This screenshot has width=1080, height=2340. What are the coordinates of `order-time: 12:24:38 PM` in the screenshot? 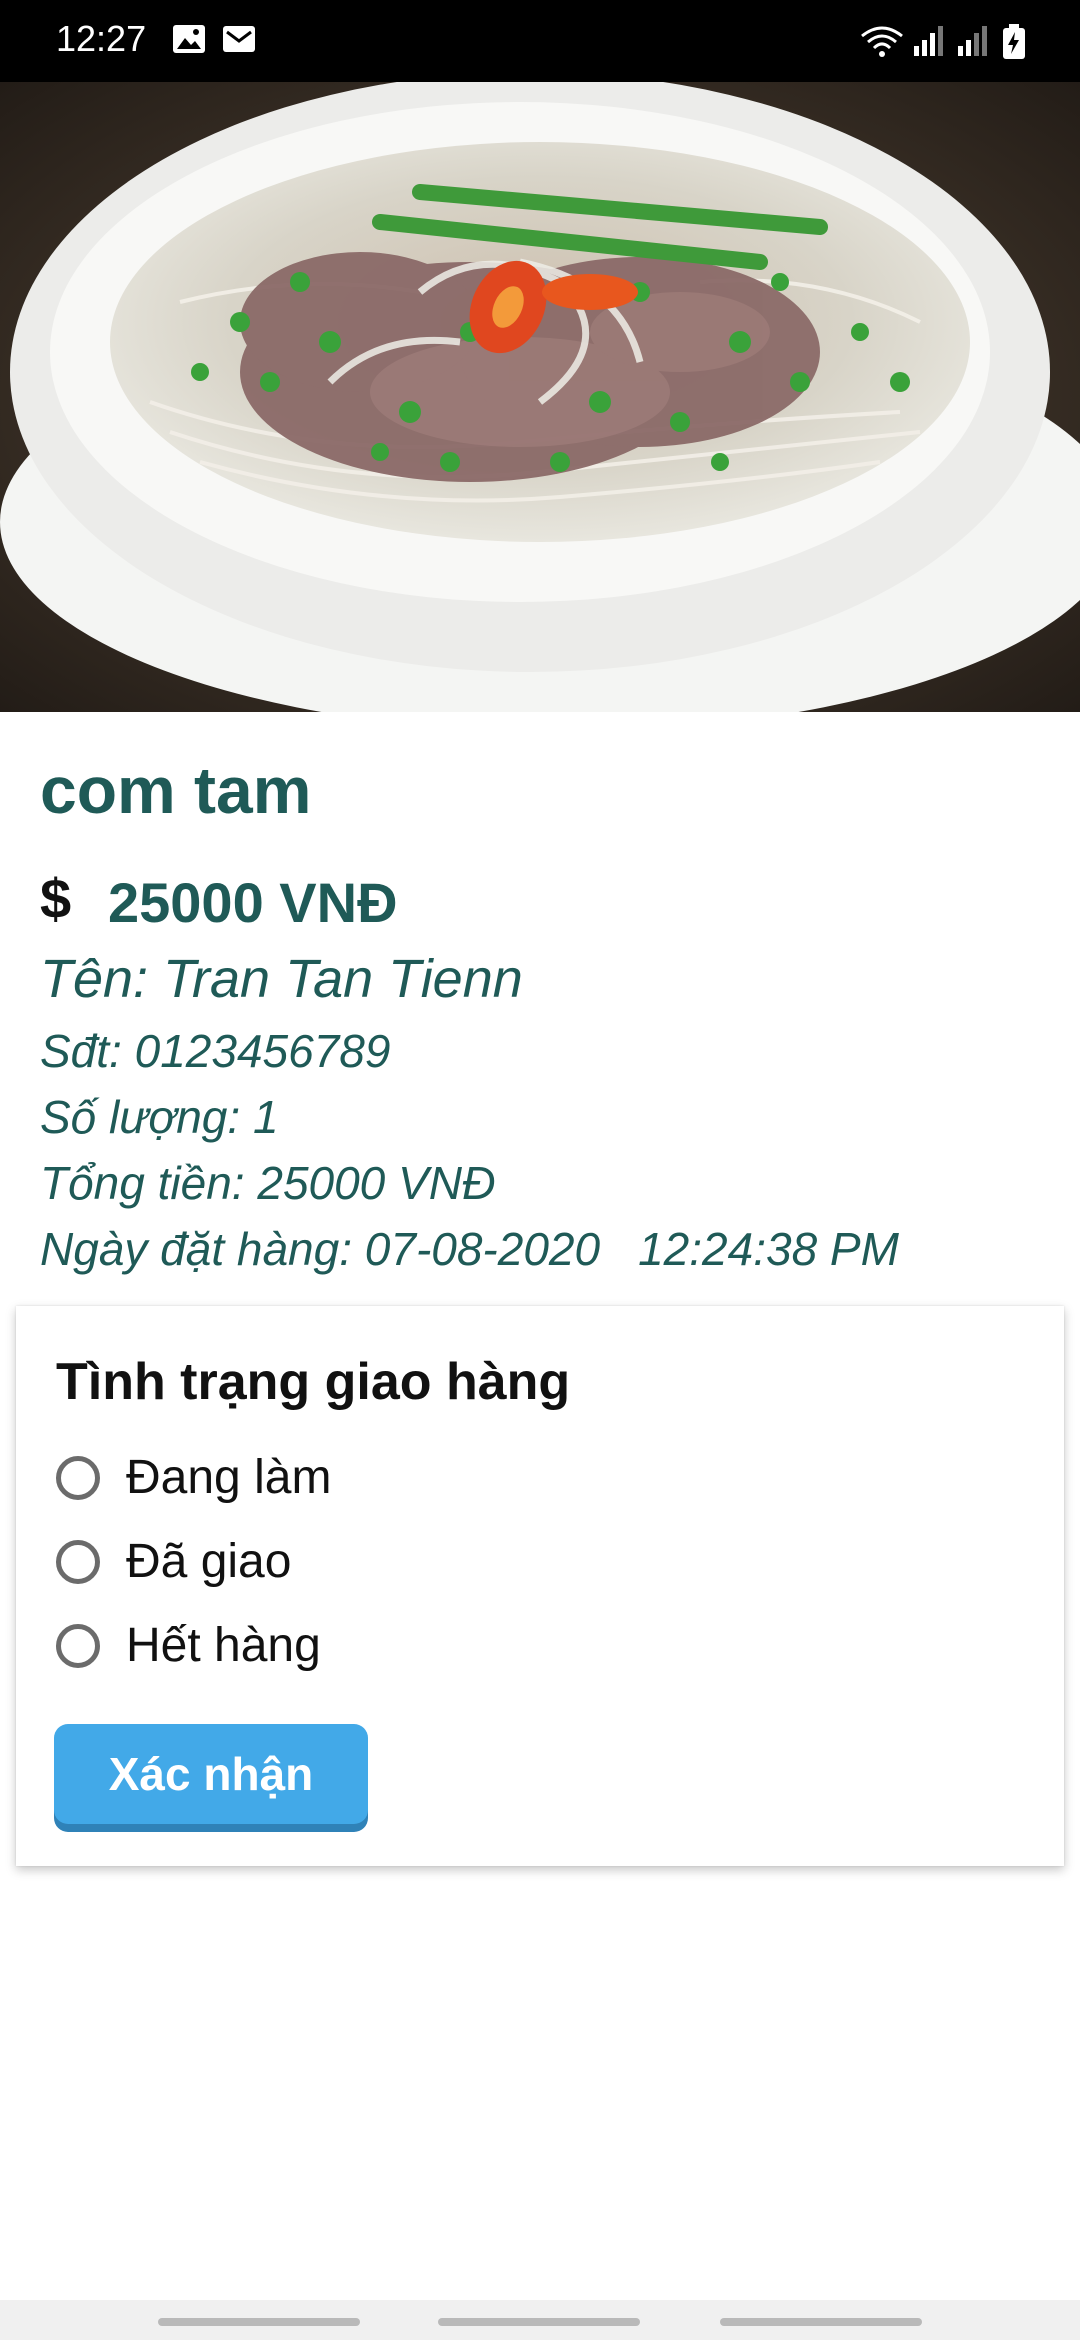 It's located at (768, 1249).